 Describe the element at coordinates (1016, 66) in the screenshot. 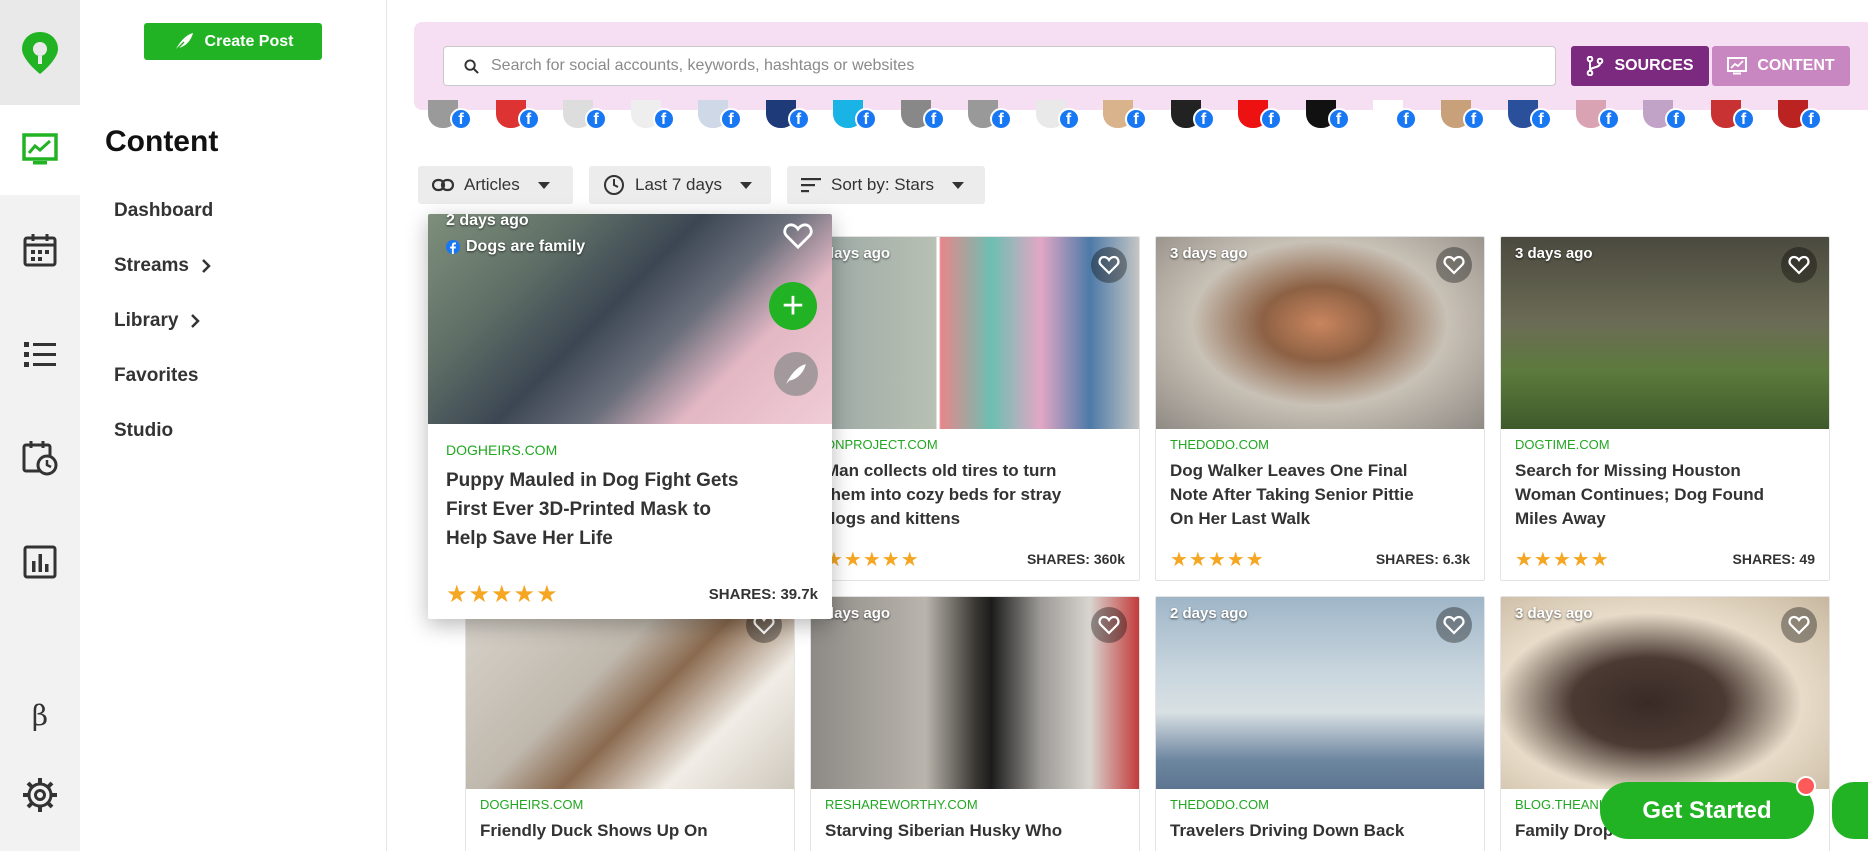

I see `search-input` at that location.